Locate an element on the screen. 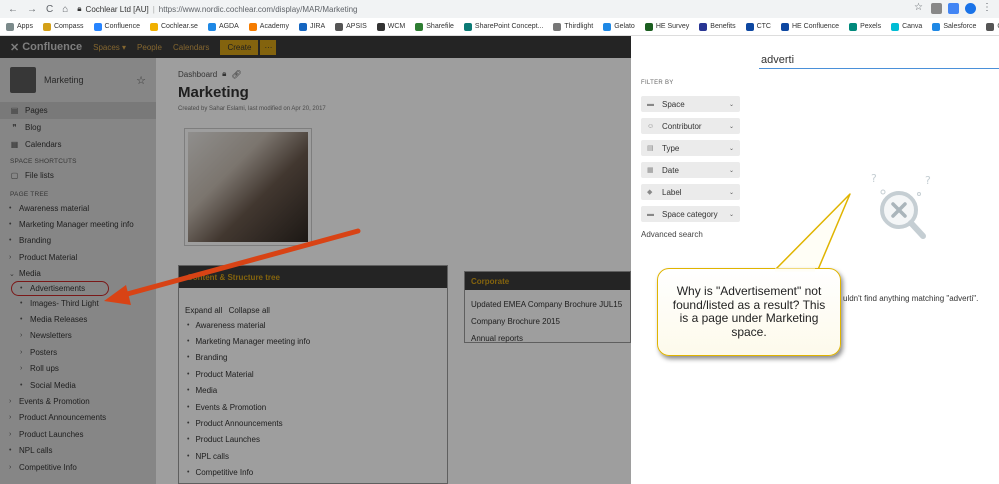 This screenshot has width=999, height=484. filter-type-dropdown: ▤ Type ⌄ is located at coordinates (690, 148).